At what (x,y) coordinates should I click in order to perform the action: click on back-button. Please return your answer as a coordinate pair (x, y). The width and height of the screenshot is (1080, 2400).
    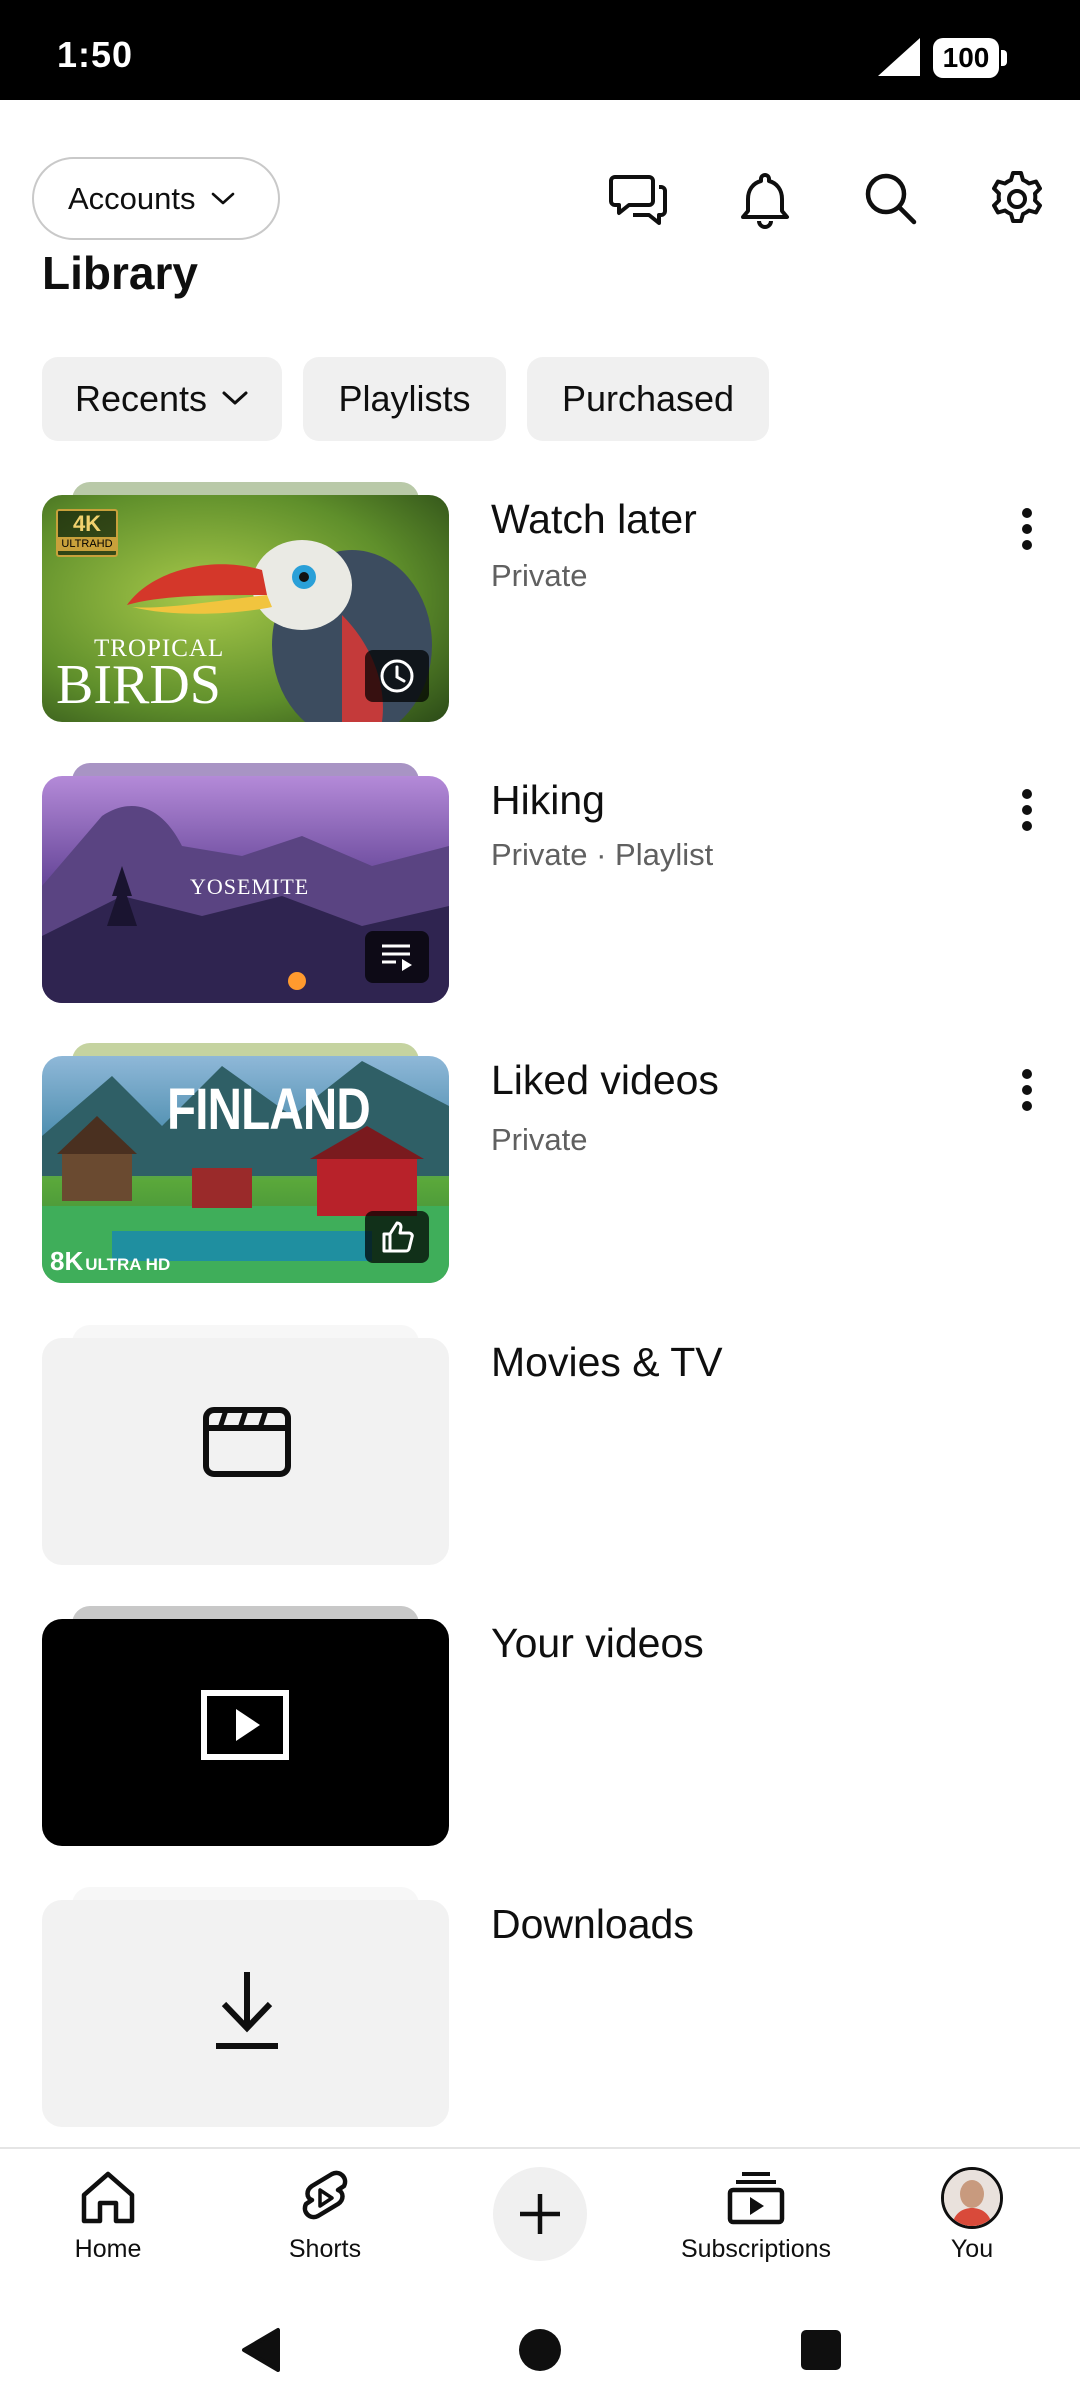
    Looking at the image, I should click on (260, 2350).